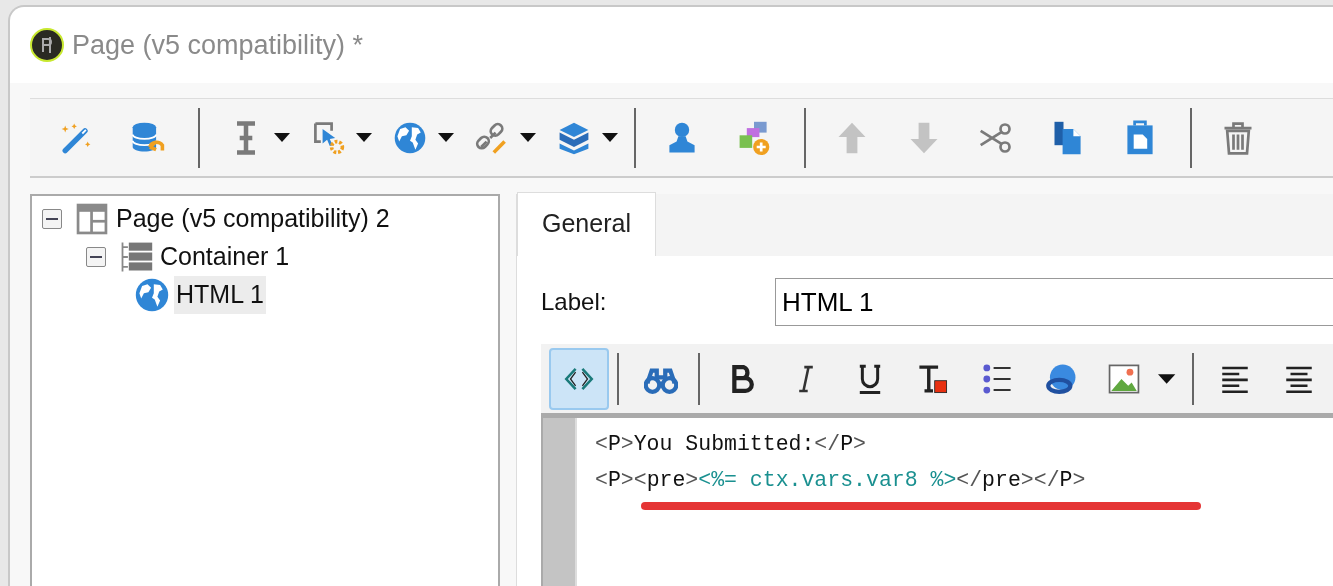 This screenshot has width=1333, height=586. What do you see at coordinates (92, 219) in the screenshot?
I see `page-layout-icon` at bounding box center [92, 219].